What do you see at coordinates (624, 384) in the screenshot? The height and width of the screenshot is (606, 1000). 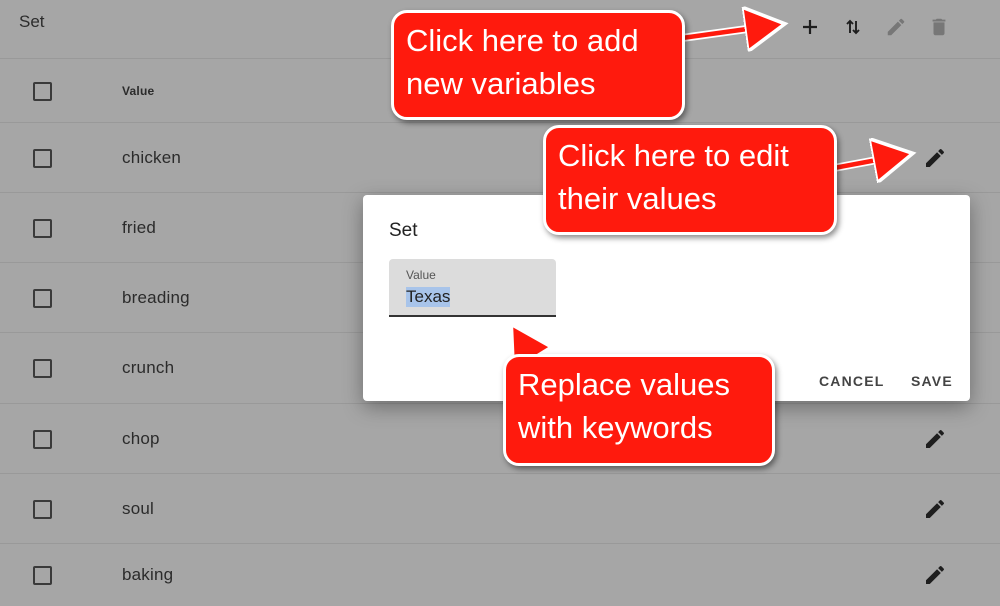 I see `callout-replace-line1: Replace values` at bounding box center [624, 384].